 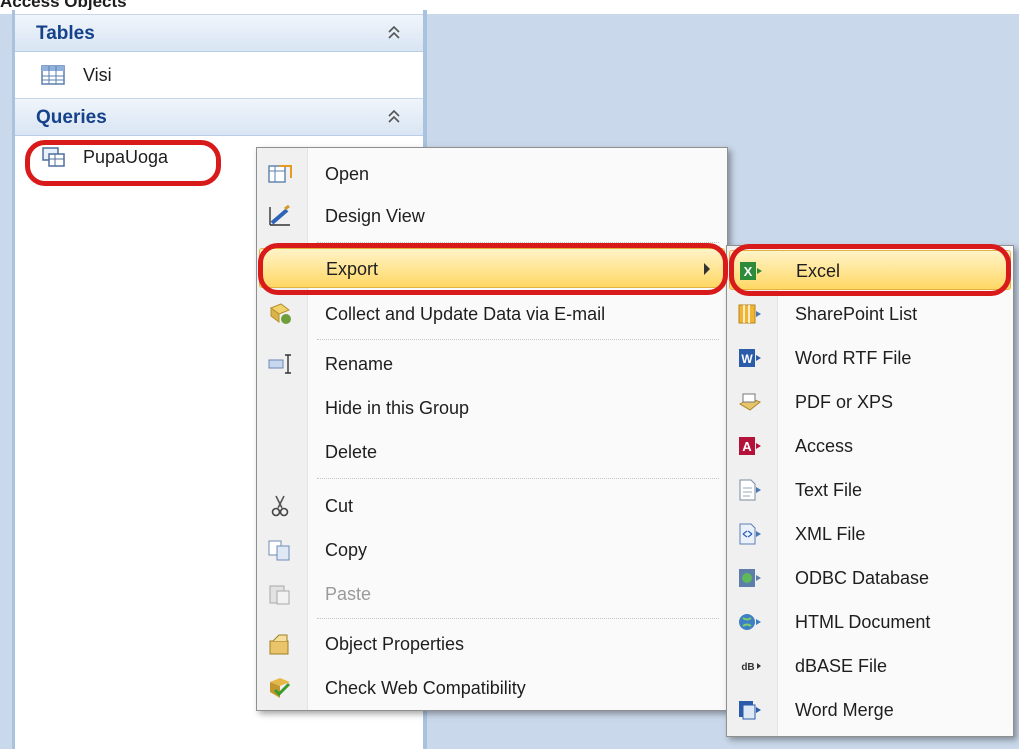 I want to click on menu-item-label: Paste, so click(x=348, y=594).